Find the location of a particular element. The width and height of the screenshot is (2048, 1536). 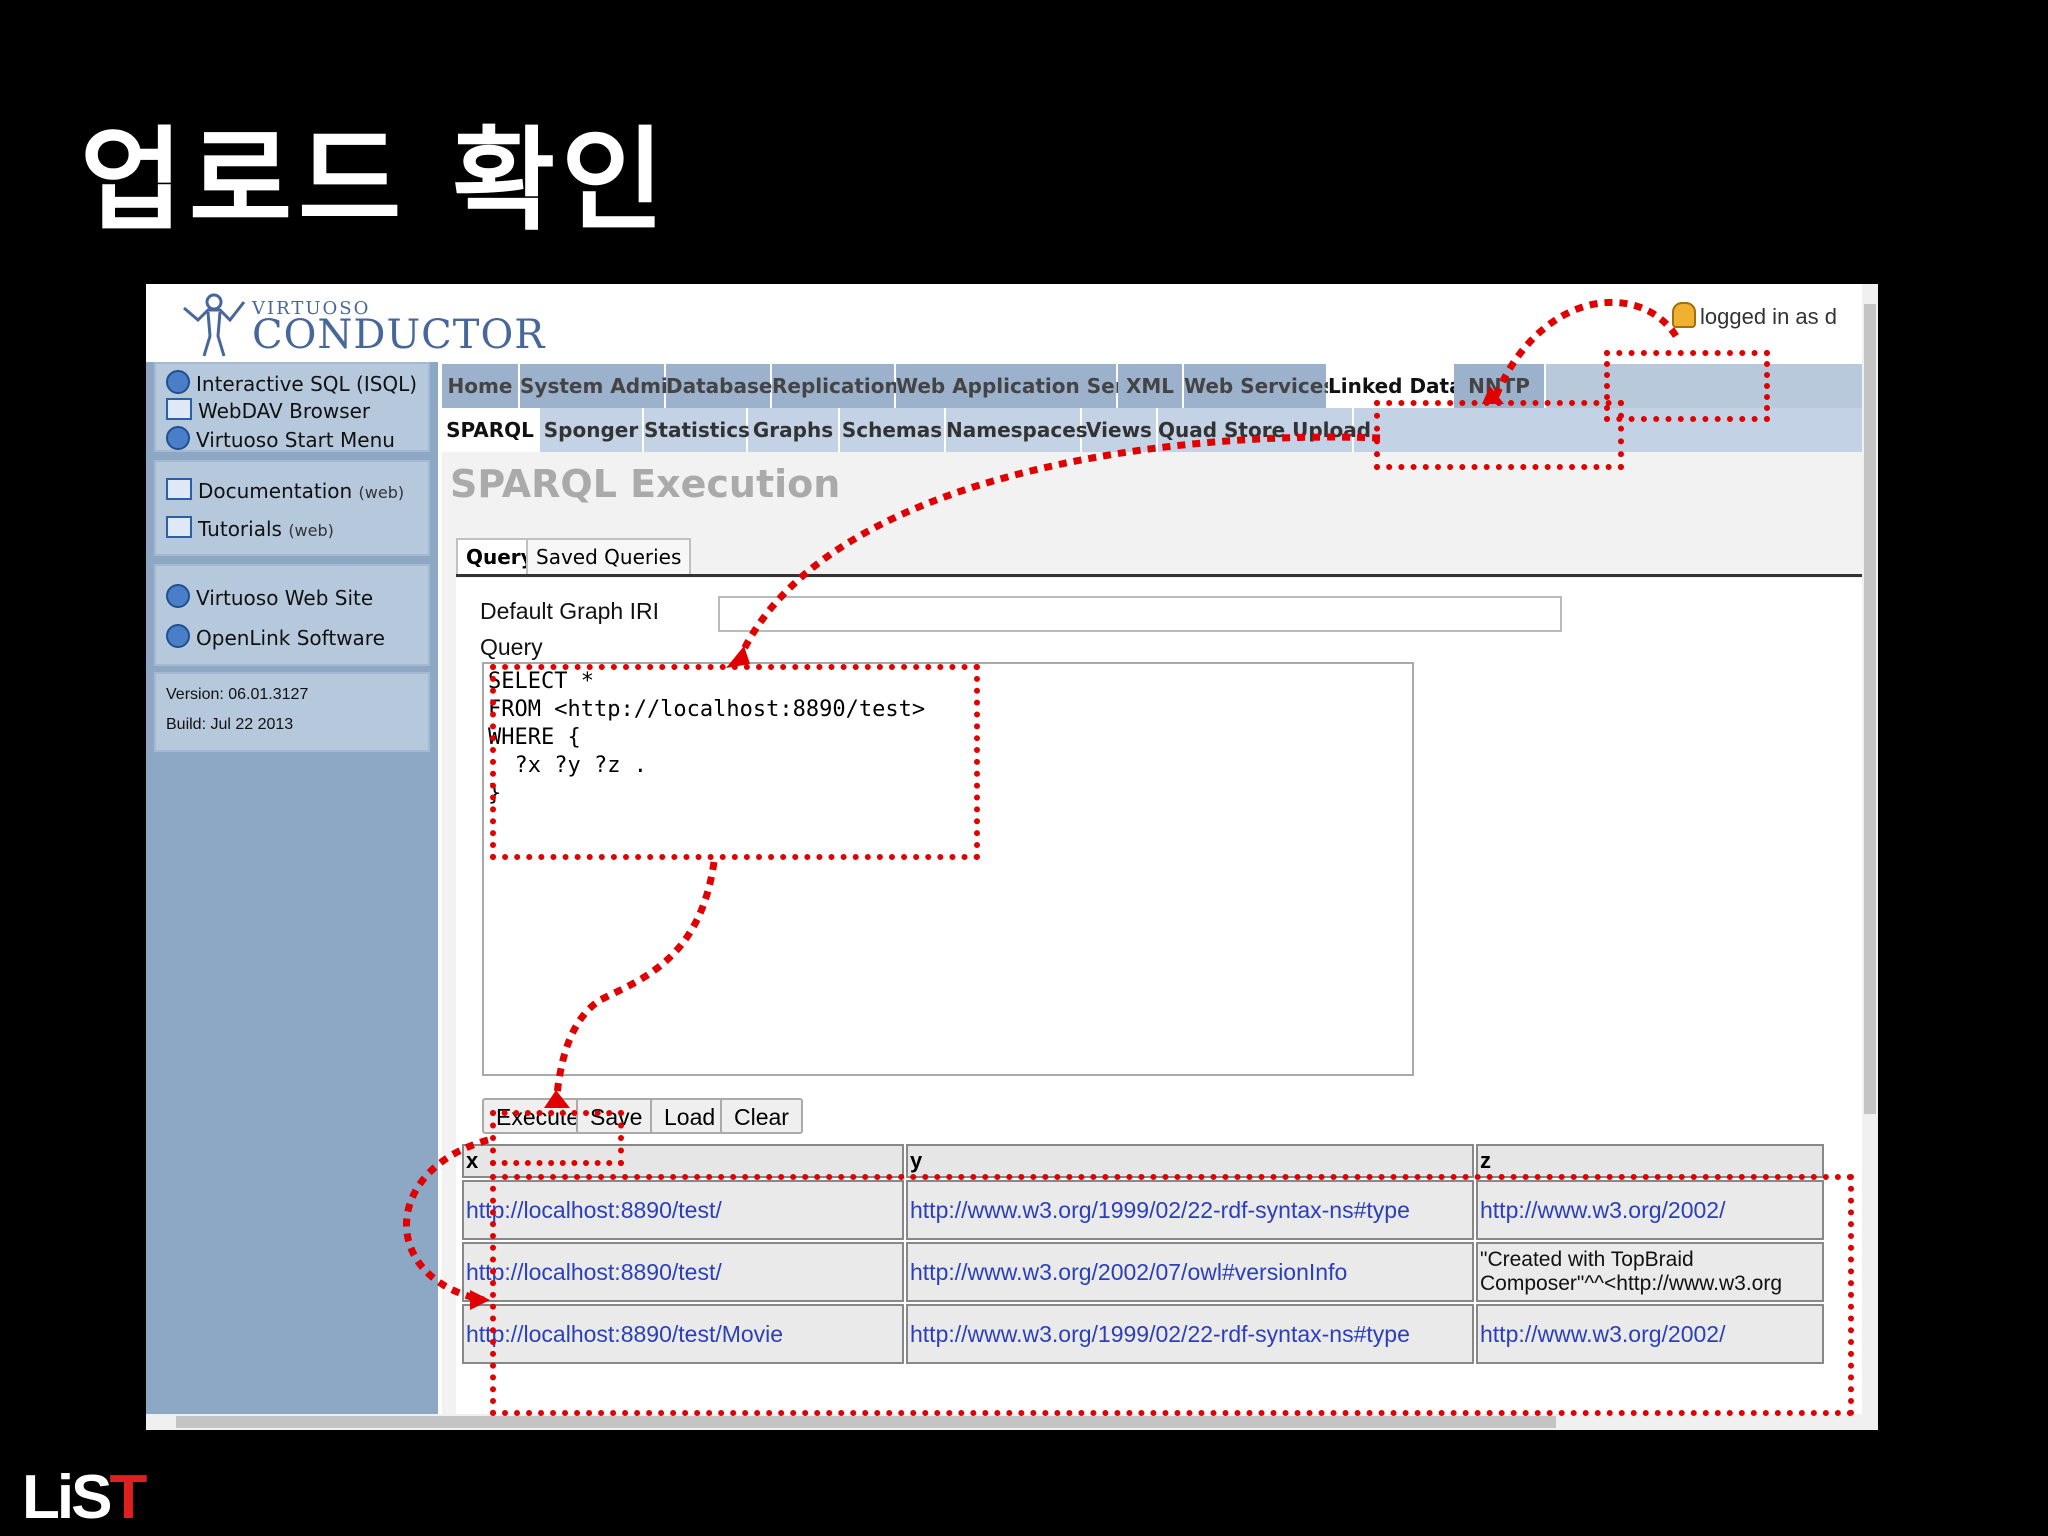

subtab-statistics: Statistics is located at coordinates (697, 430).